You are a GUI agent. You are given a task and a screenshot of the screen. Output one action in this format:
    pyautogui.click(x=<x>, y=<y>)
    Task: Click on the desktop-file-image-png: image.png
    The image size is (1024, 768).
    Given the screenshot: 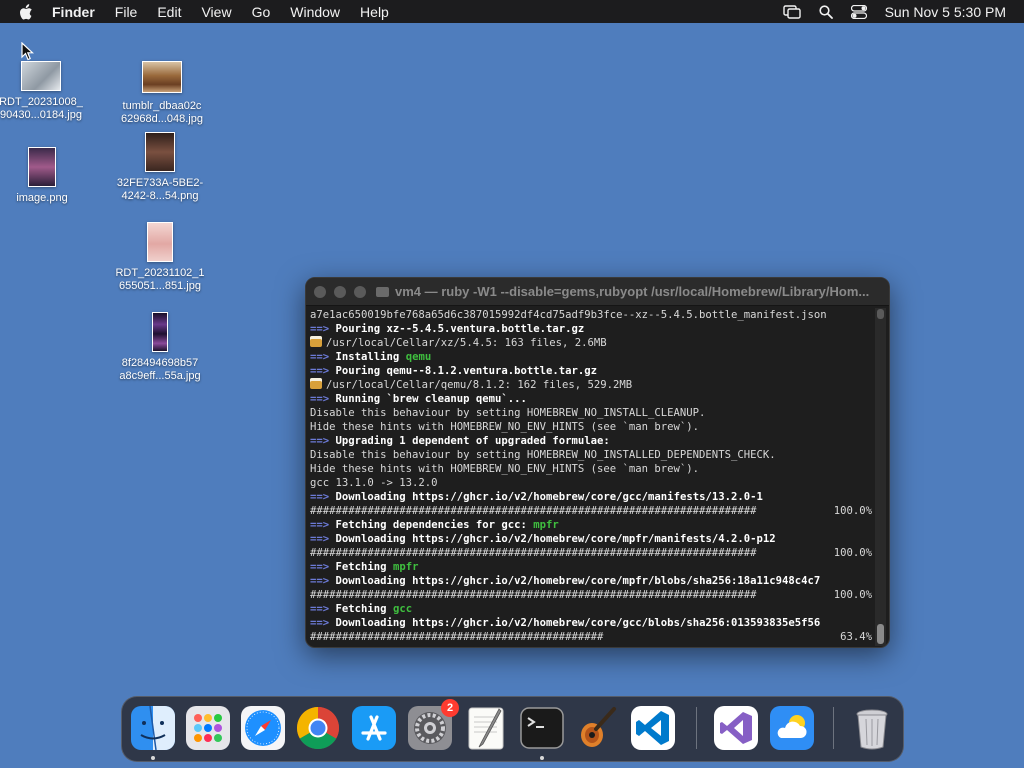 What is the action you would take?
    pyautogui.click(x=48, y=176)
    